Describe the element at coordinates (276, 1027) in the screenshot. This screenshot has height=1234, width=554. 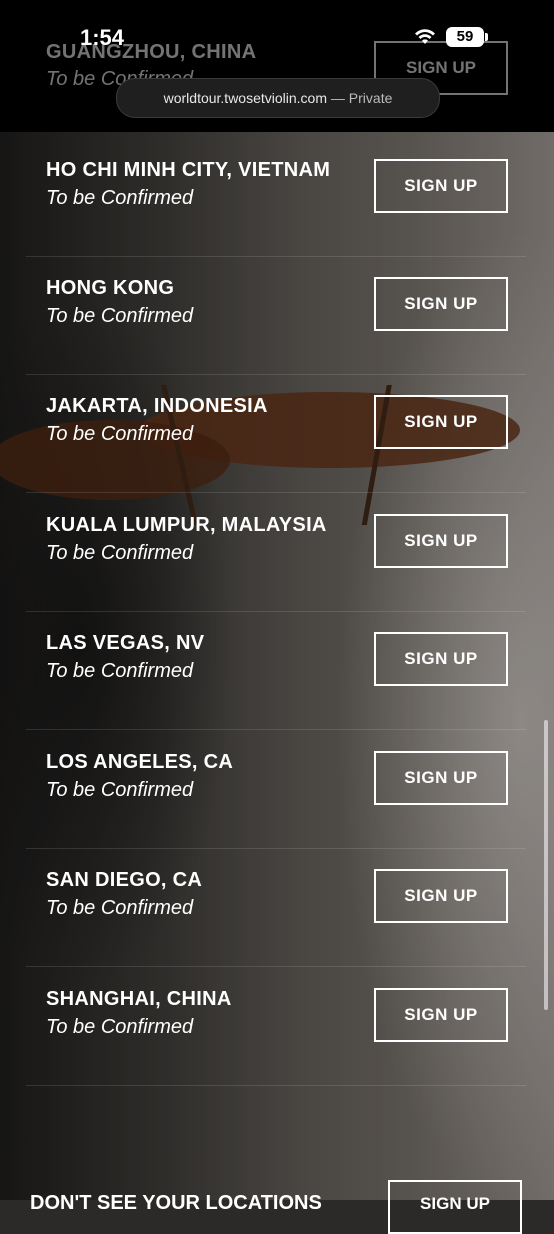
I see `list-item: SHANGHAI, CHINA To be Confirmed SIGN UP` at that location.